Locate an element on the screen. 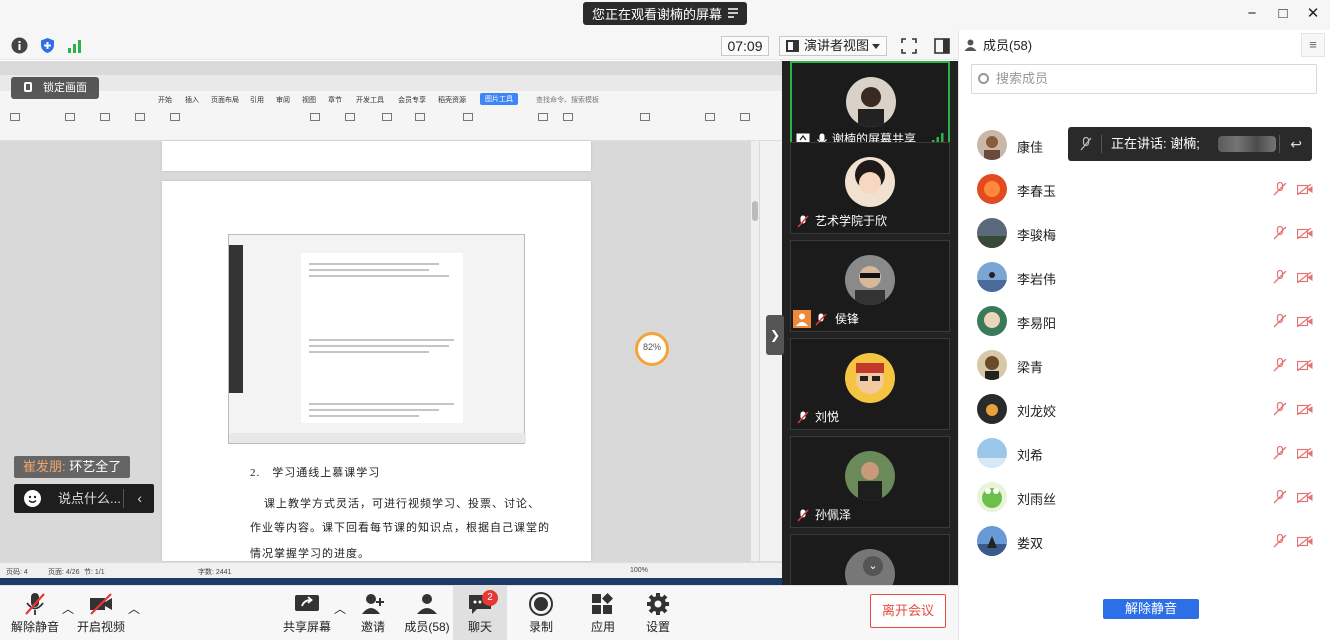 The width and height of the screenshot is (1330, 640). maximize-button: □ is located at coordinates (1283, 14).